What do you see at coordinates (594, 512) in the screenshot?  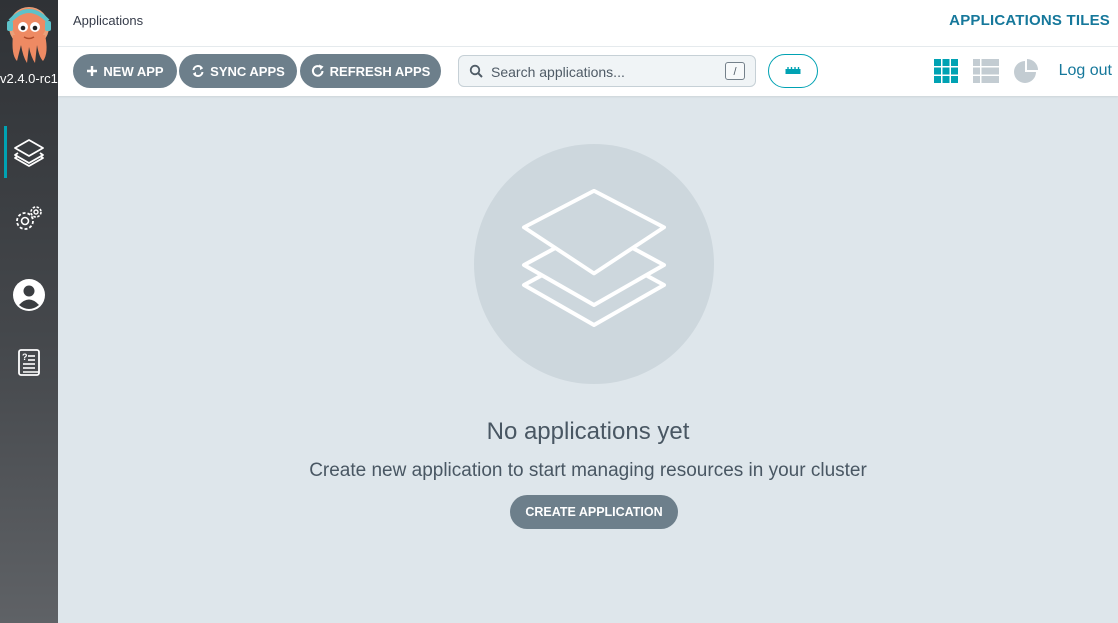 I see `create-application-button: CREATE APPLICATION` at bounding box center [594, 512].